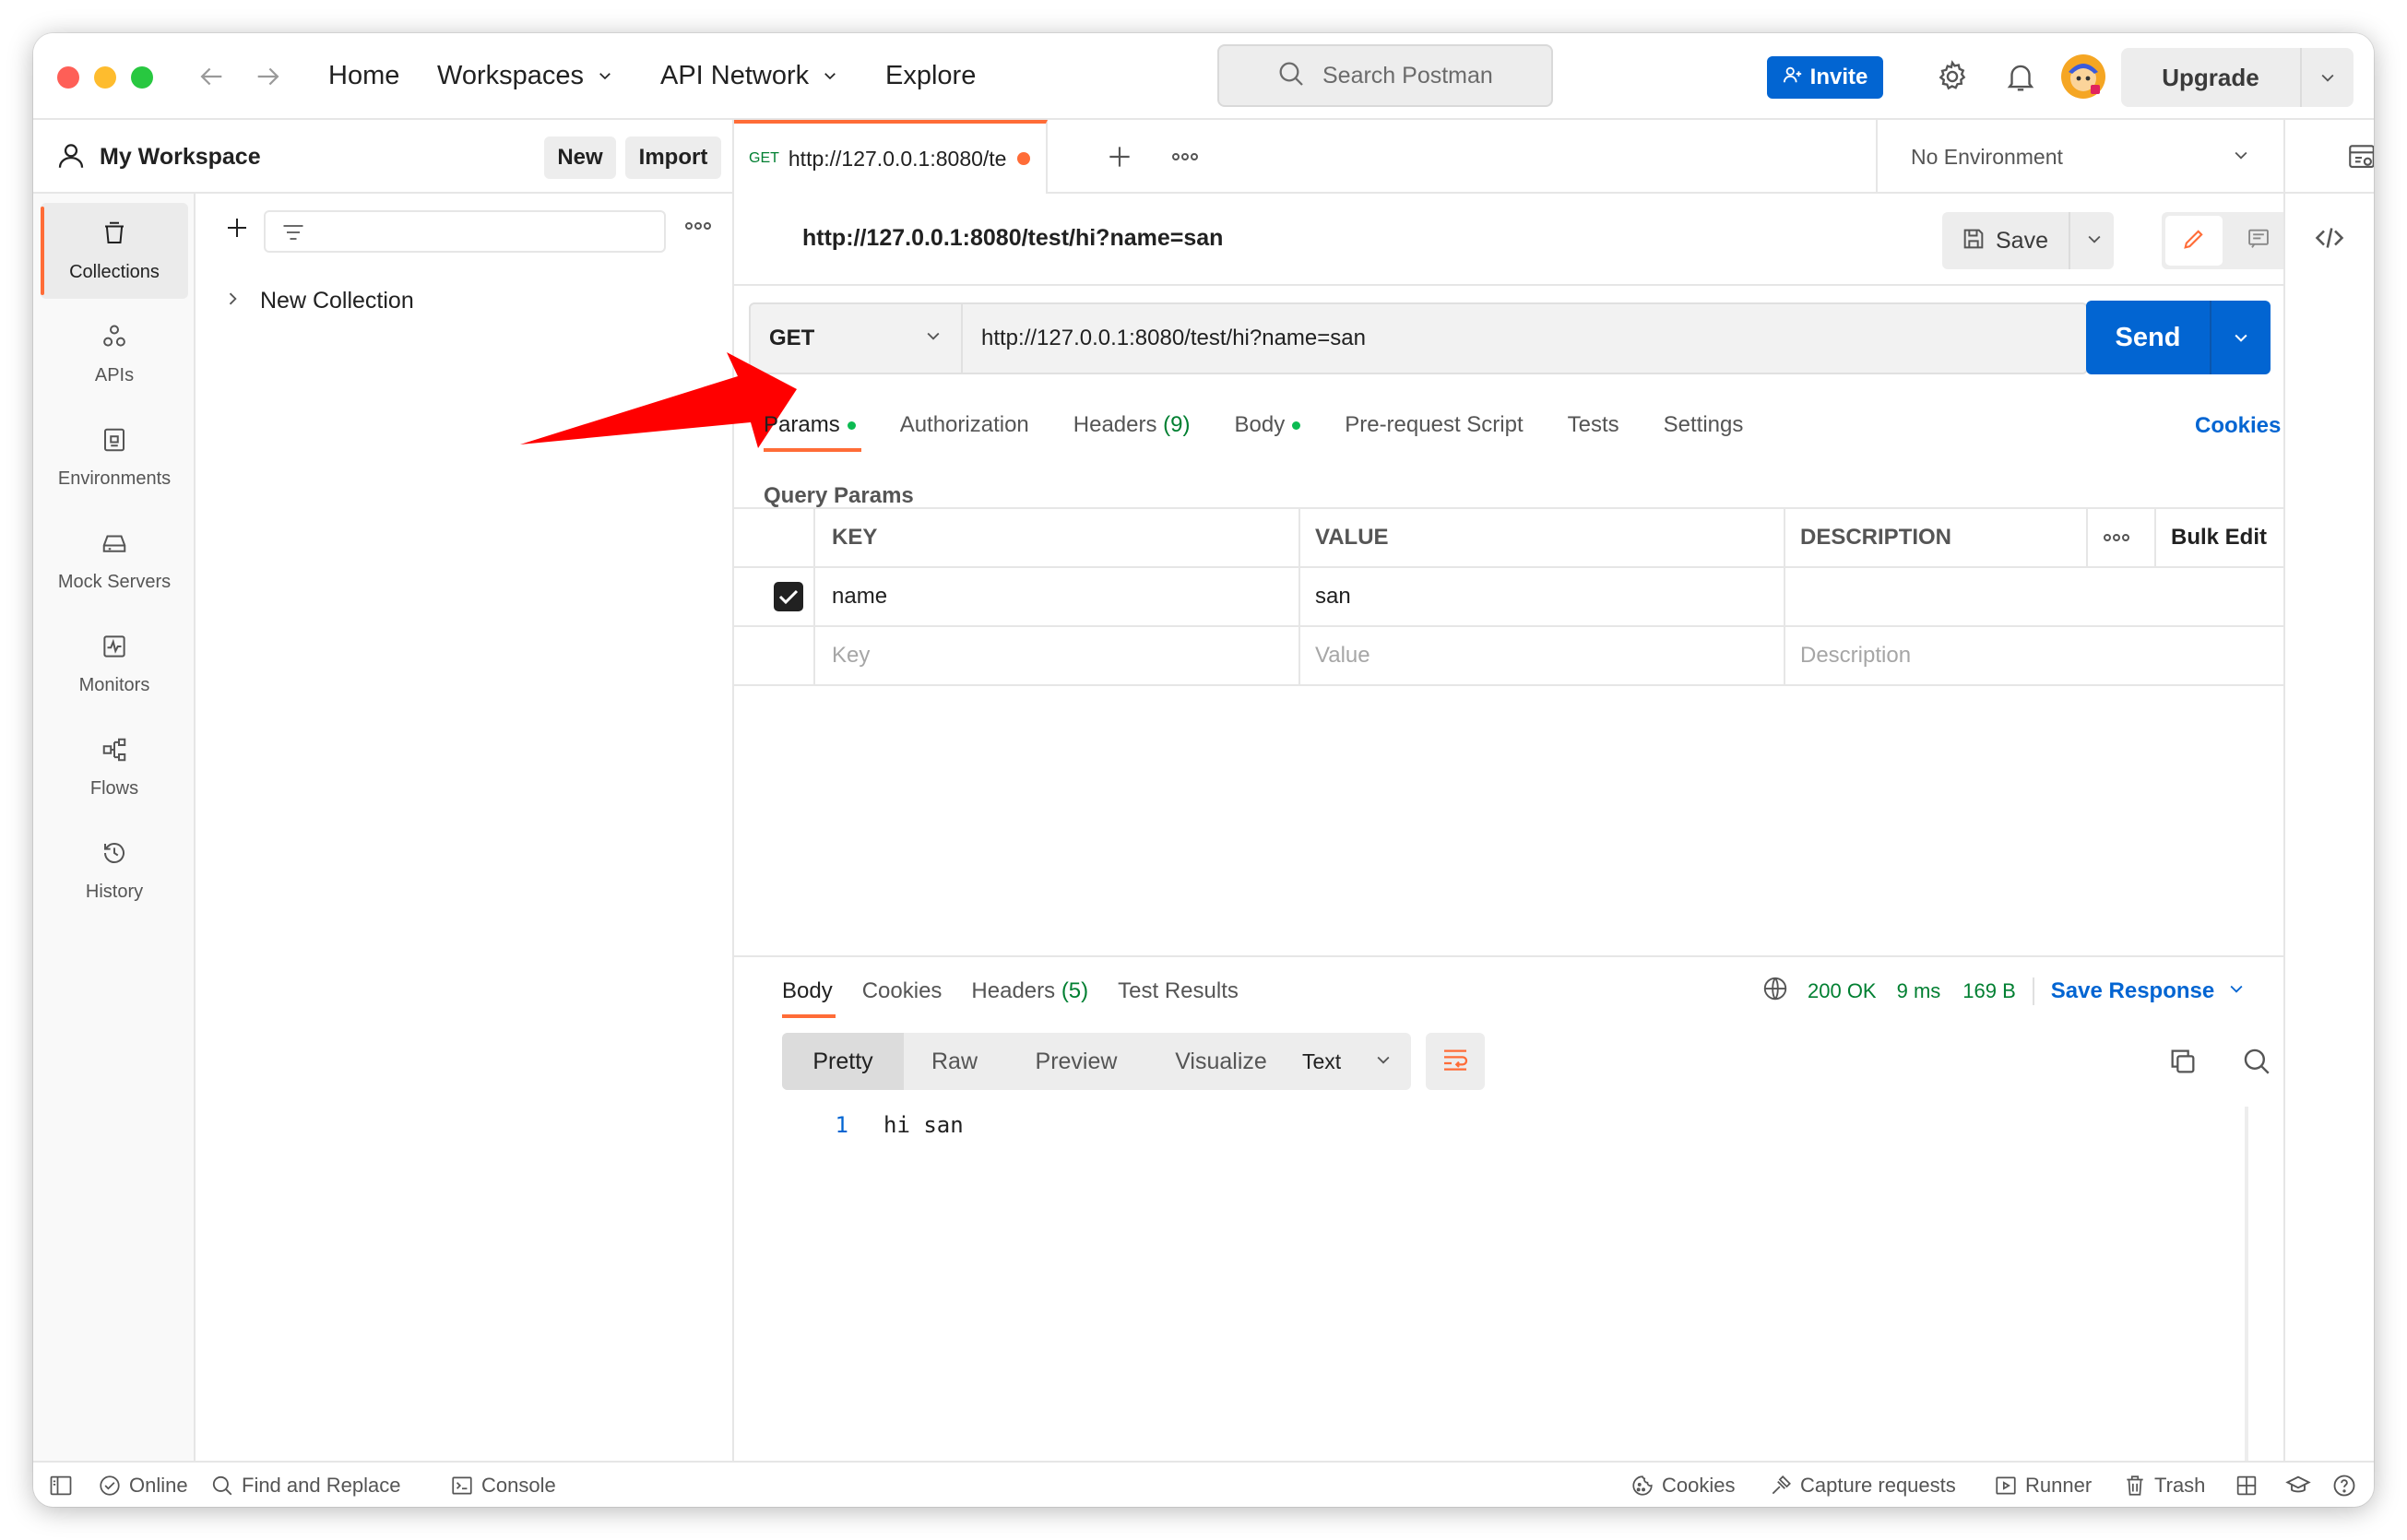 This screenshot has width=2407, height=1540. What do you see at coordinates (68, 78) in the screenshot?
I see `close-window-button` at bounding box center [68, 78].